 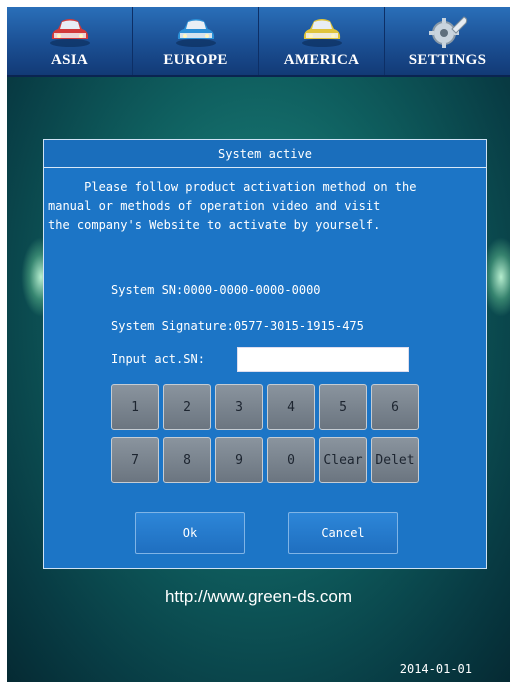 I want to click on tab-europe: EUROPE, so click(x=196, y=41).